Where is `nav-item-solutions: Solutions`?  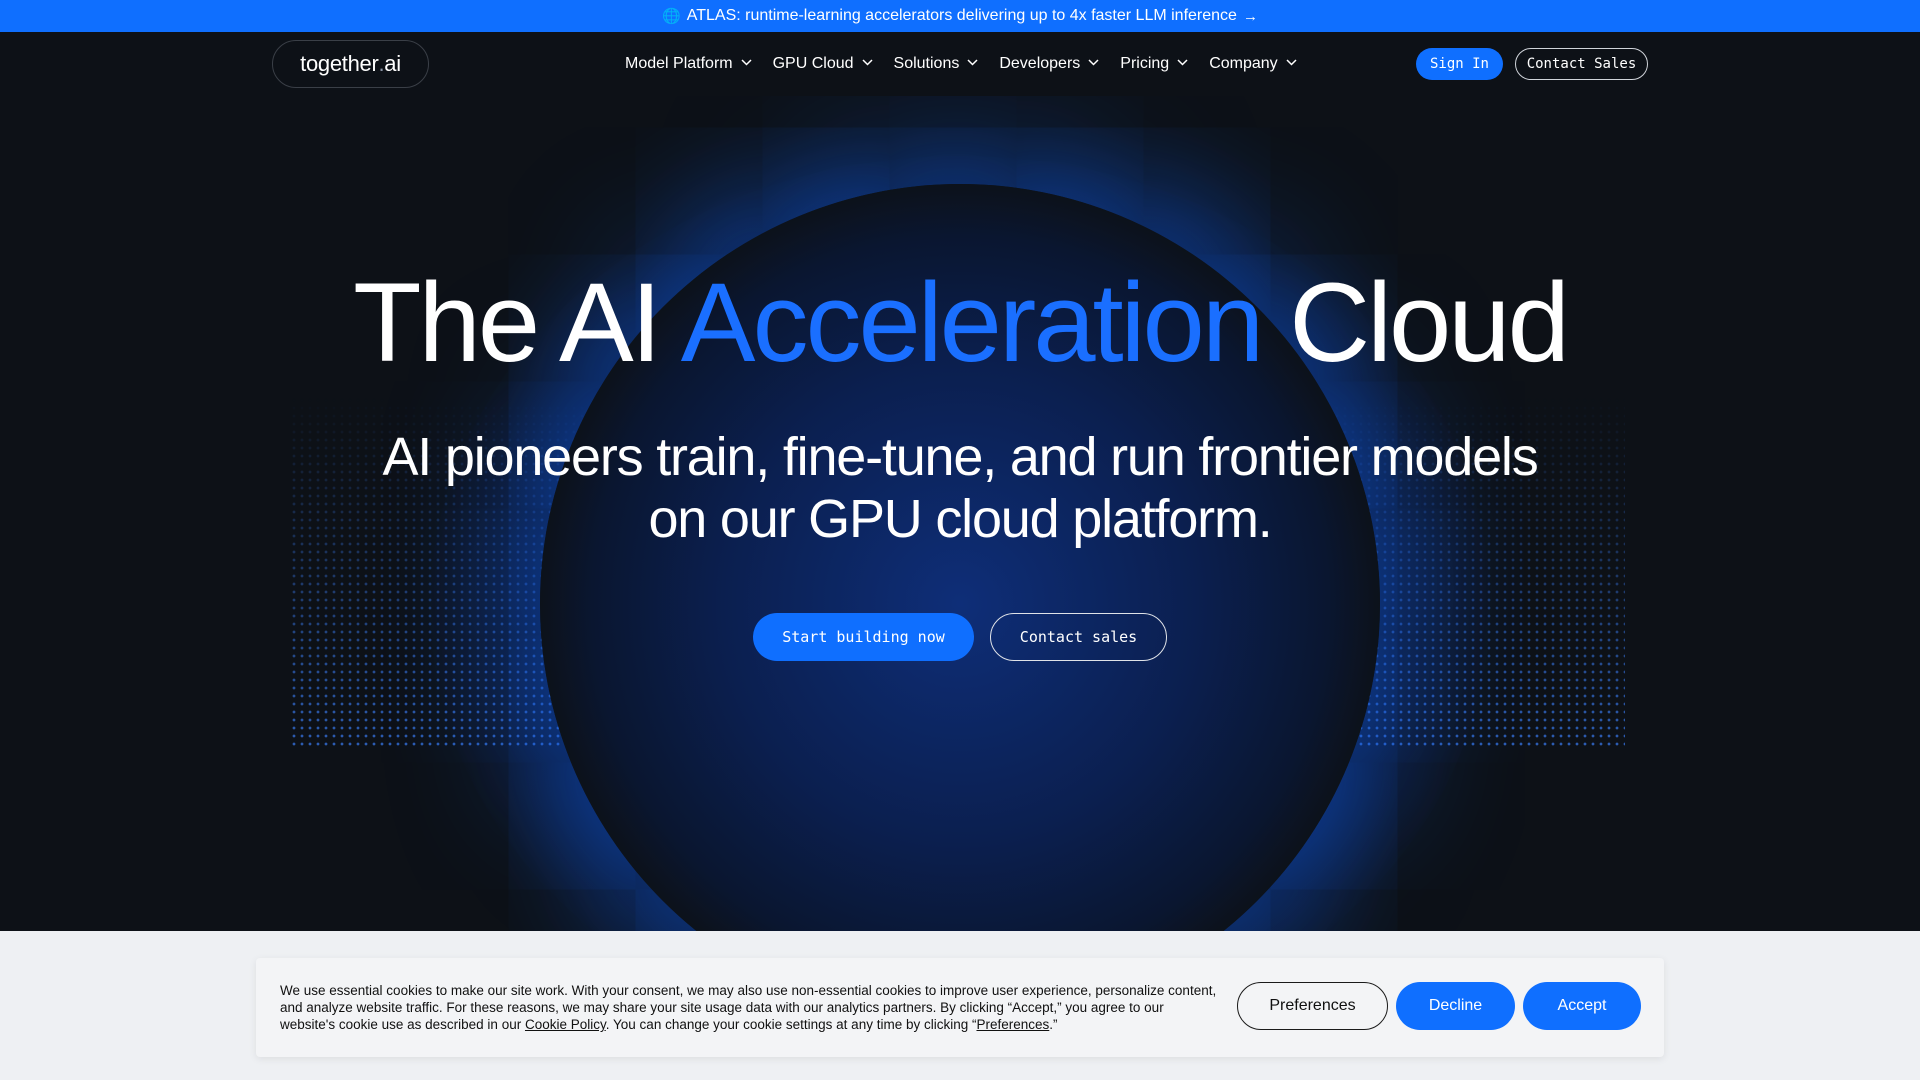
nav-item-solutions: Solutions is located at coordinates (936, 64).